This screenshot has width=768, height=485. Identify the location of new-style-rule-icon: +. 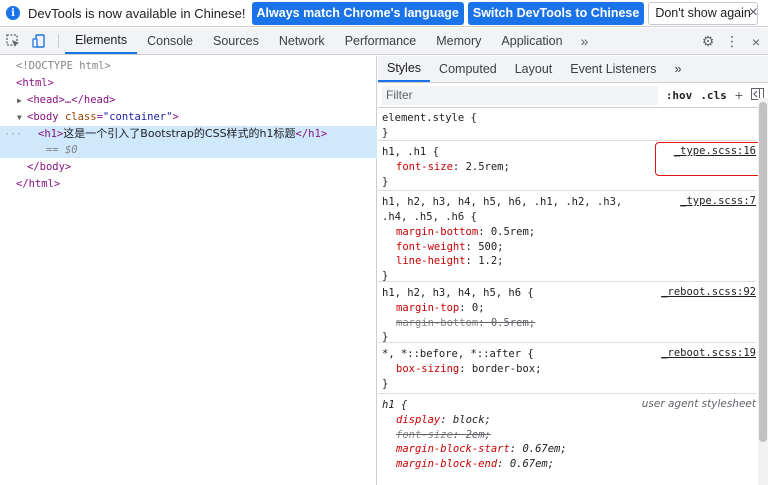
(739, 95).